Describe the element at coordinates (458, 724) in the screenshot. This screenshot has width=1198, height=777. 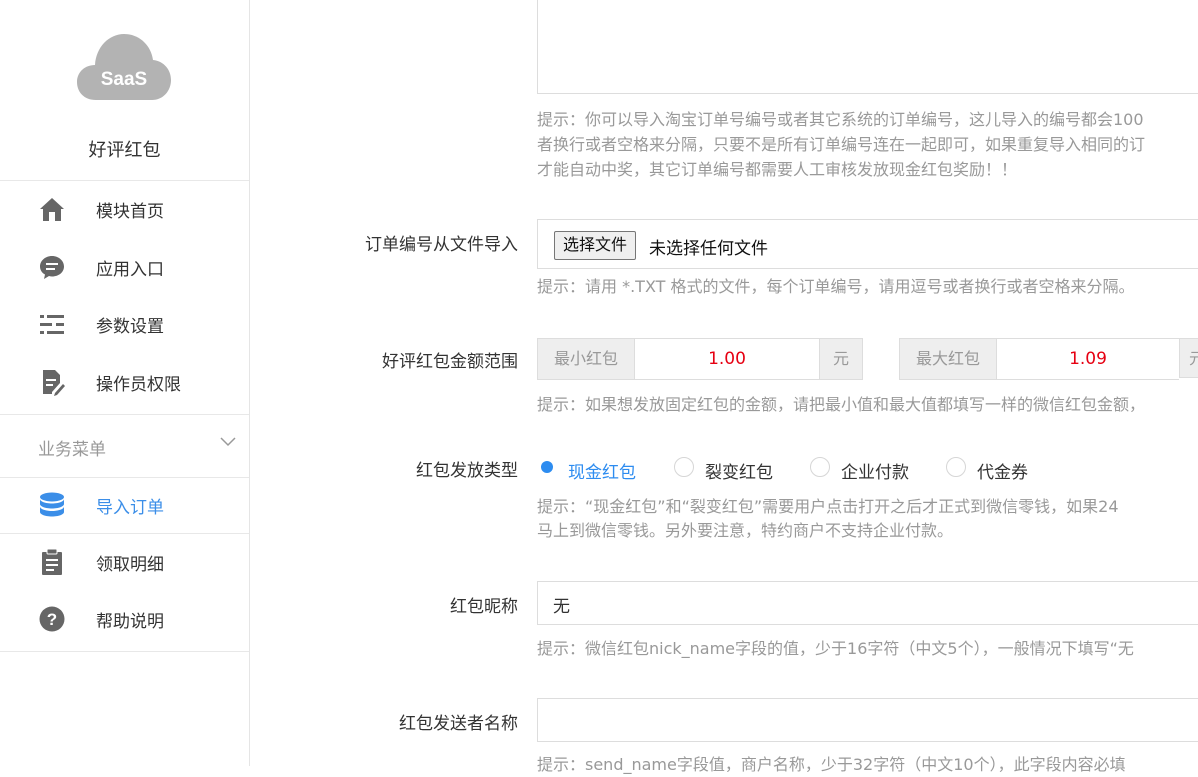
I see `send-name-label: 红包发送者名称` at that location.